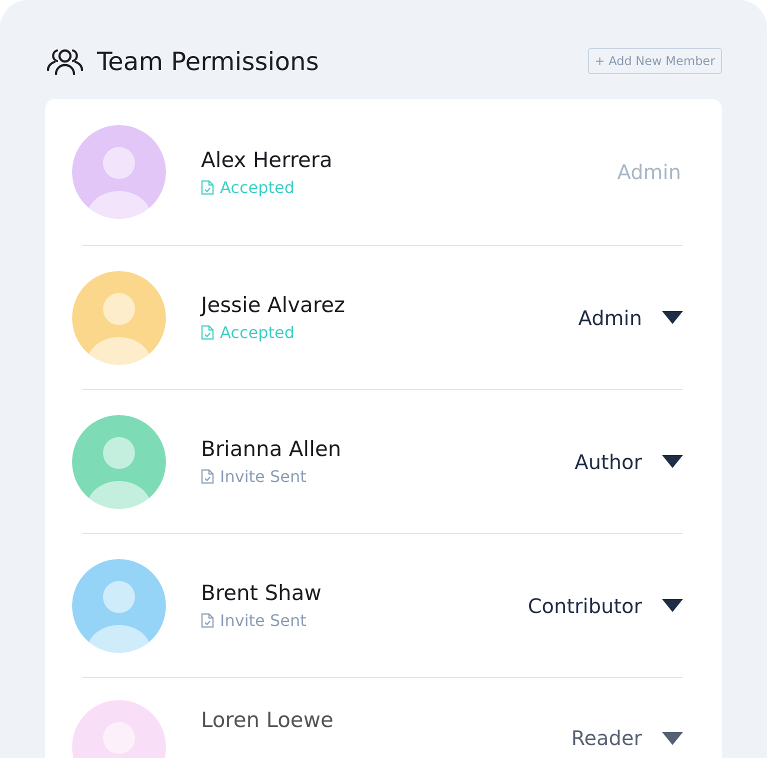 The image size is (767, 758). What do you see at coordinates (267, 160) in the screenshot?
I see `member-name: Alex Herrera` at bounding box center [267, 160].